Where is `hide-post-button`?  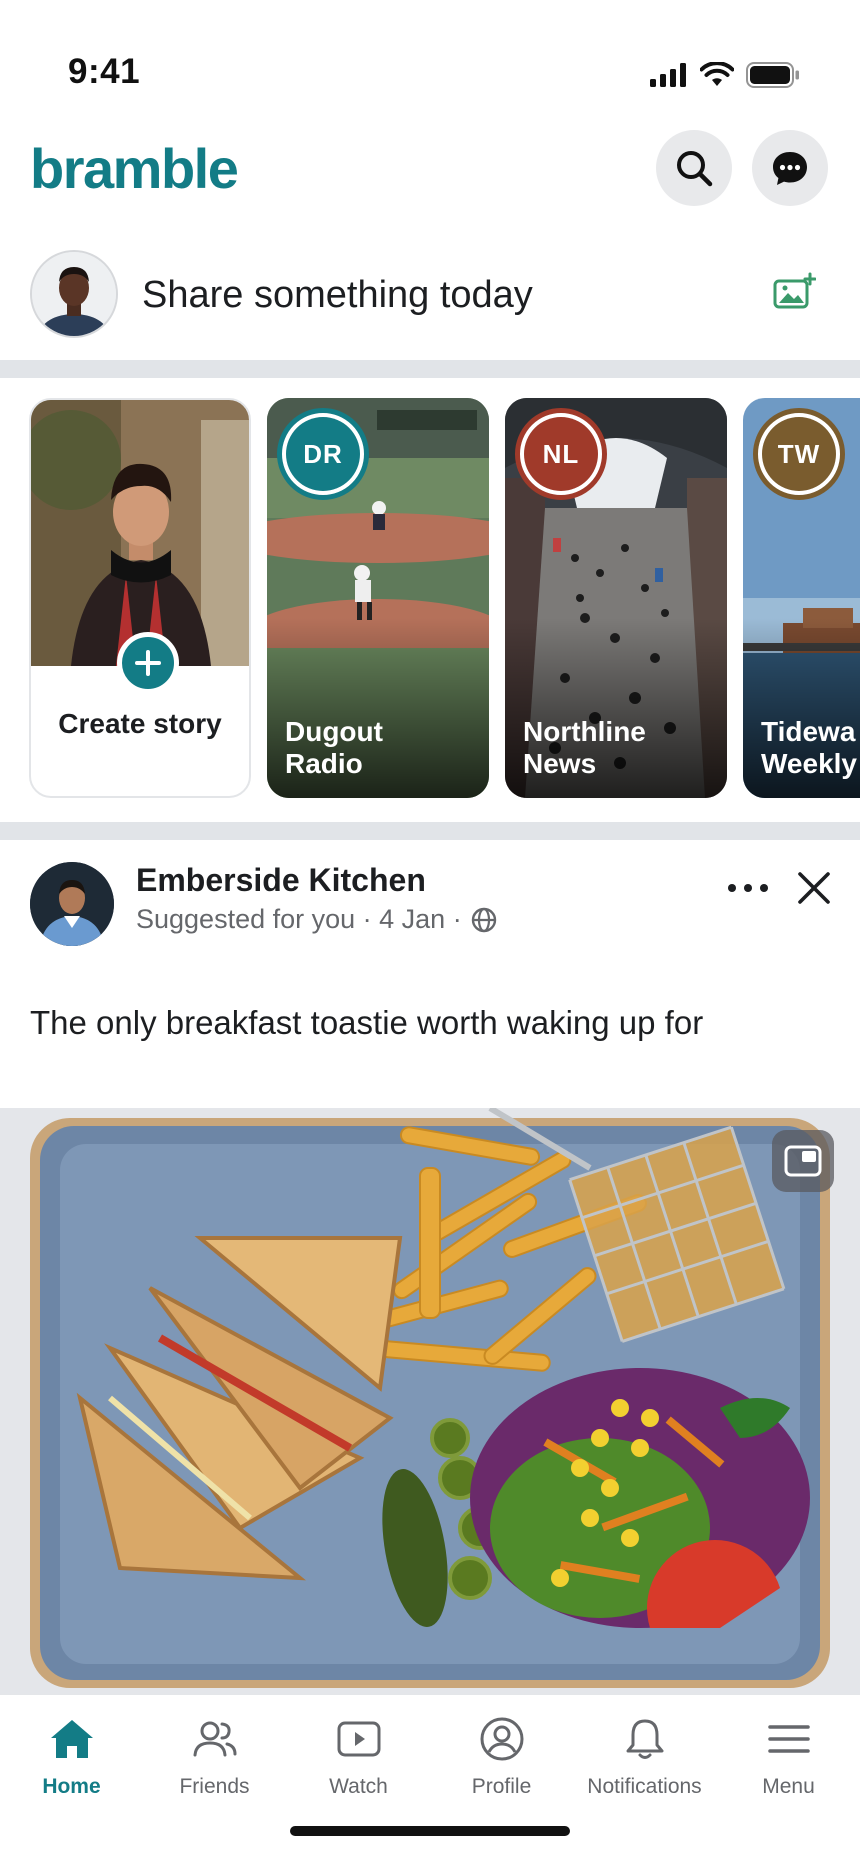
hide-post-button is located at coordinates (814, 890).